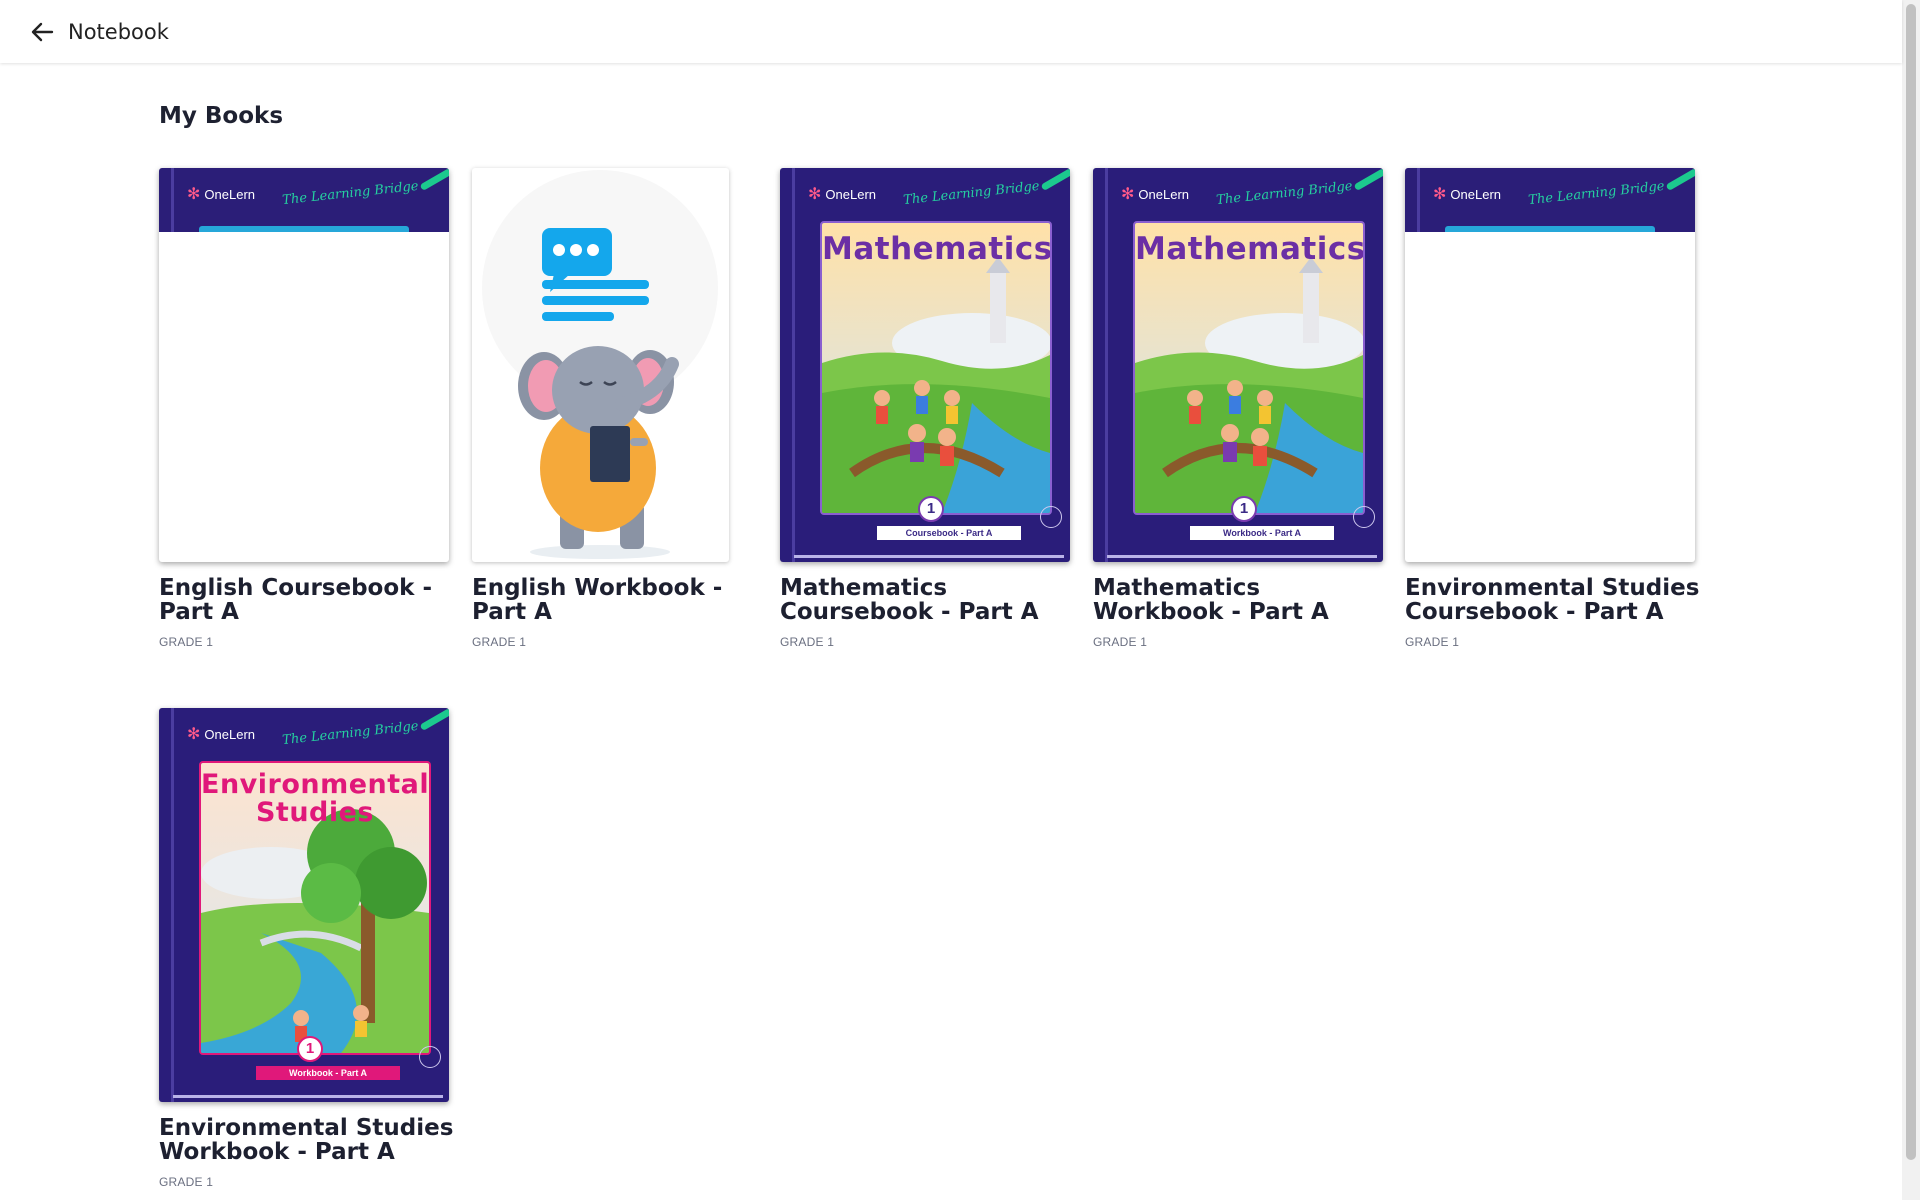 The width and height of the screenshot is (1920, 1200). I want to click on book-title: English Coursebook - Part A, so click(309, 600).